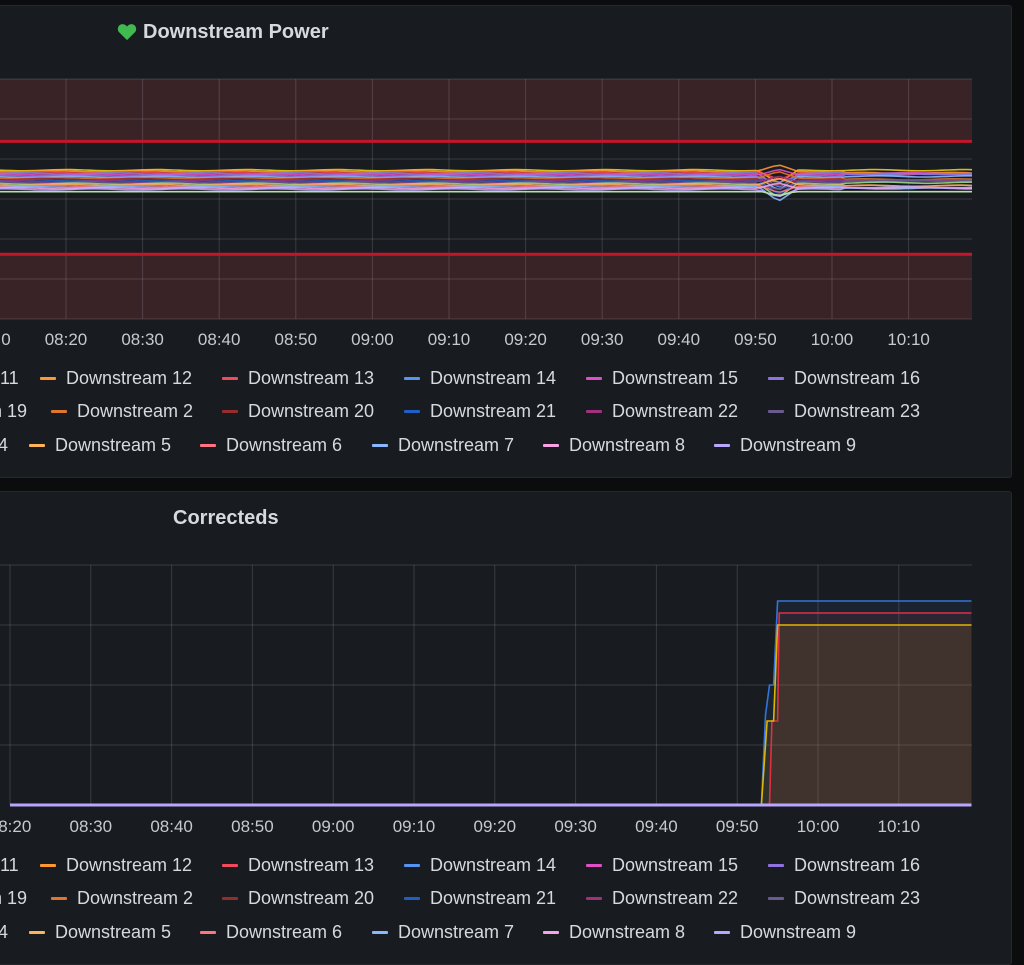 Image resolution: width=1024 pixels, height=965 pixels. What do you see at coordinates (656, 826) in the screenshot?
I see `x-tick-label: 09:40` at bounding box center [656, 826].